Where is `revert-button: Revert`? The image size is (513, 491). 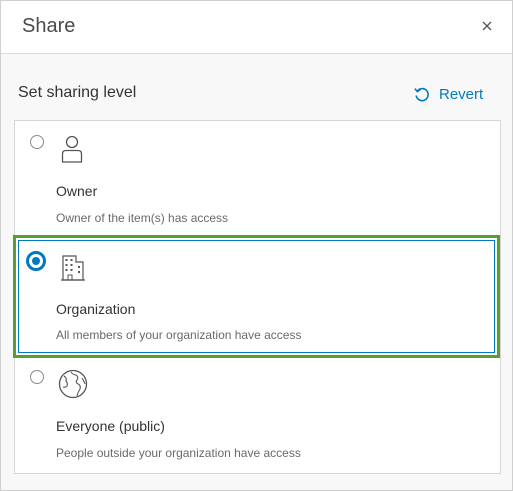
revert-button: Revert is located at coordinates (448, 94).